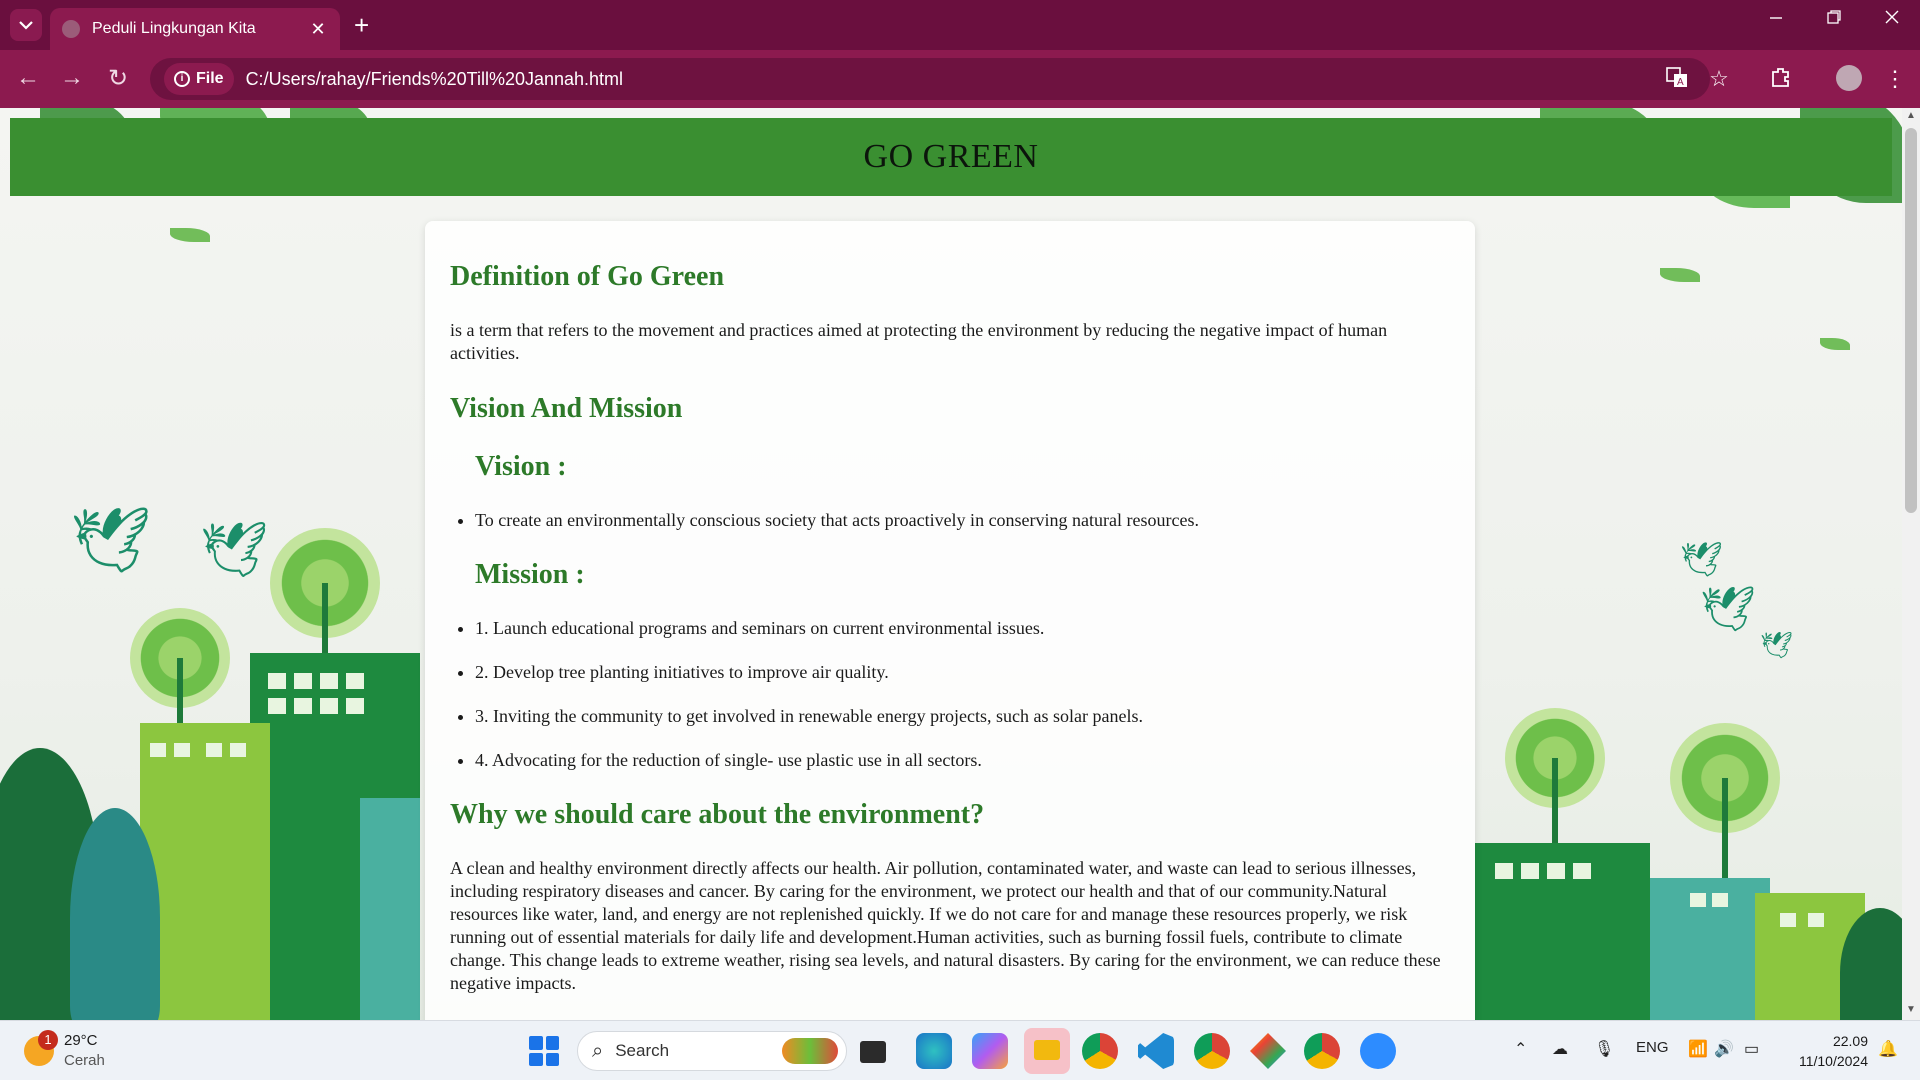 The height and width of the screenshot is (1080, 1920). Describe the element at coordinates (1911, 564) in the screenshot. I see `page-scrollbar: ▲ ▼` at that location.